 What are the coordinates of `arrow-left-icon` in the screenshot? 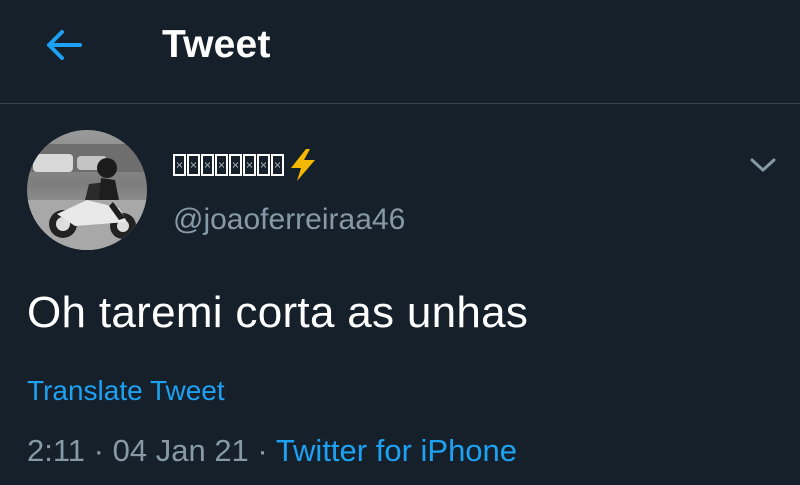 It's located at (64, 45).